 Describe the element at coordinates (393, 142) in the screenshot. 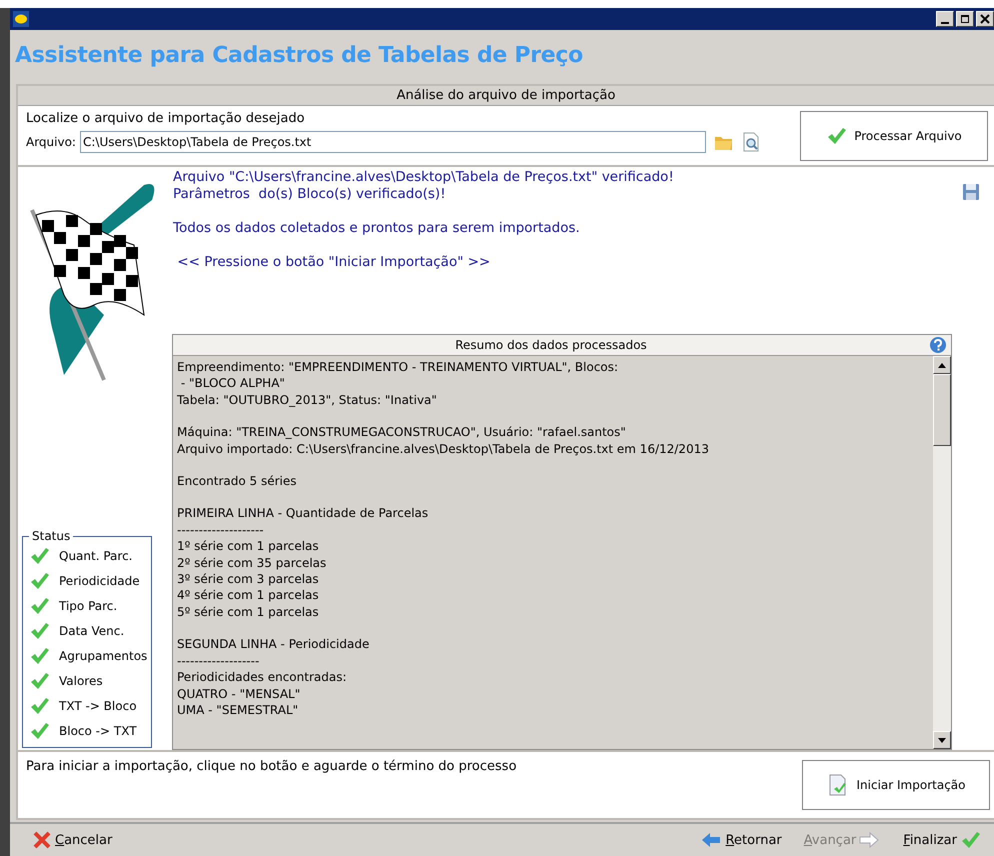

I see `file-path-field: C:\Users\Desktop\Tabela de Preços.txt` at that location.